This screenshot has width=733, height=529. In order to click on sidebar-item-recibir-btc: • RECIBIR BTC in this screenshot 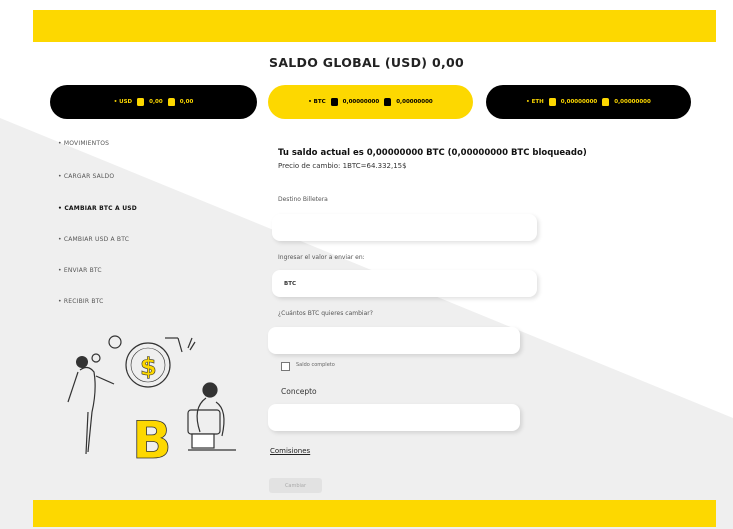, I will do `click(81, 301)`.